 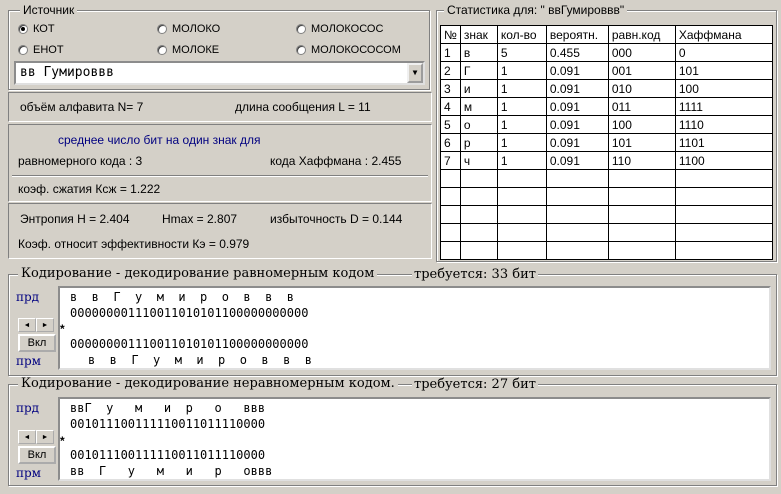 I want to click on table-cell: 0.455, so click(x=577, y=52).